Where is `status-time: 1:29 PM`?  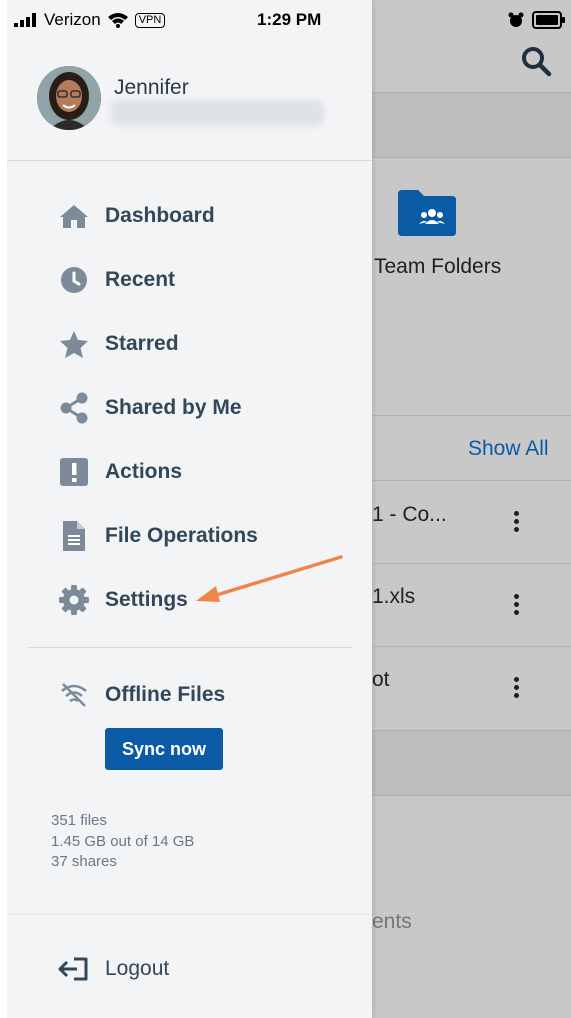
status-time: 1:29 PM is located at coordinates (289, 19).